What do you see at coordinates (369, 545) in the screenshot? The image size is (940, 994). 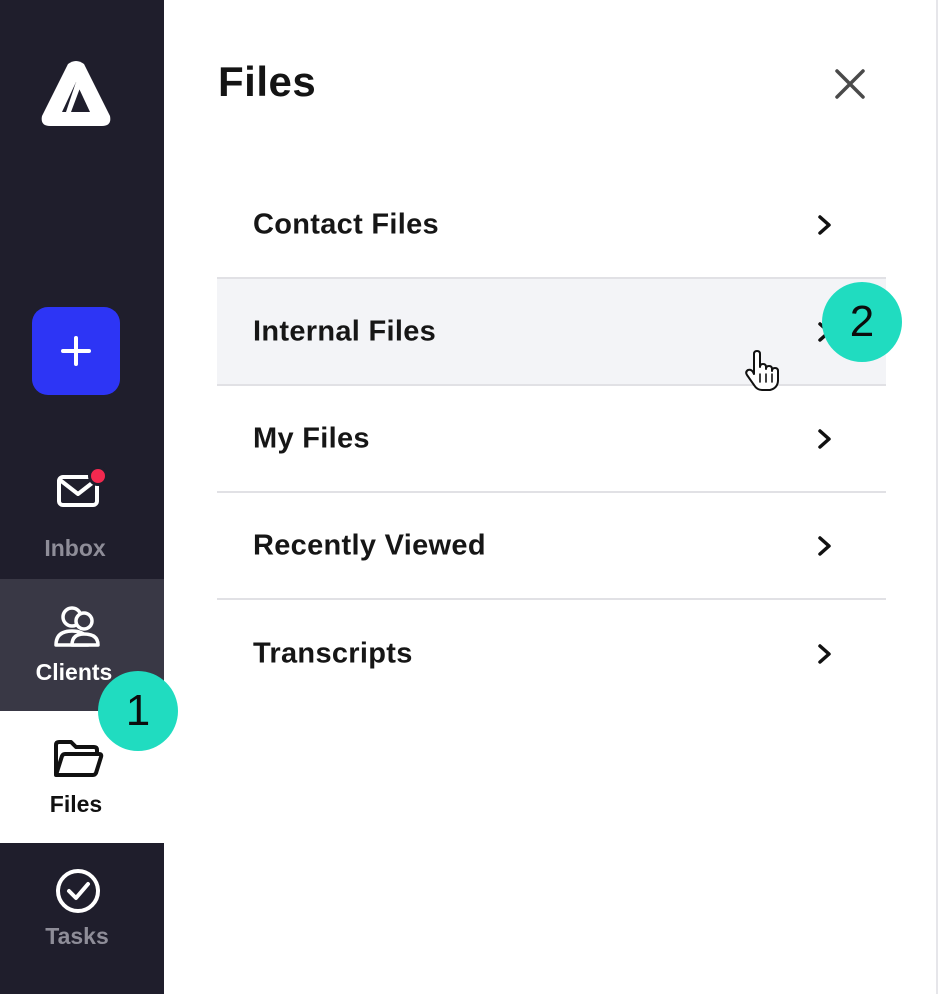 I see `menu-item-label: Recently Viewed` at bounding box center [369, 545].